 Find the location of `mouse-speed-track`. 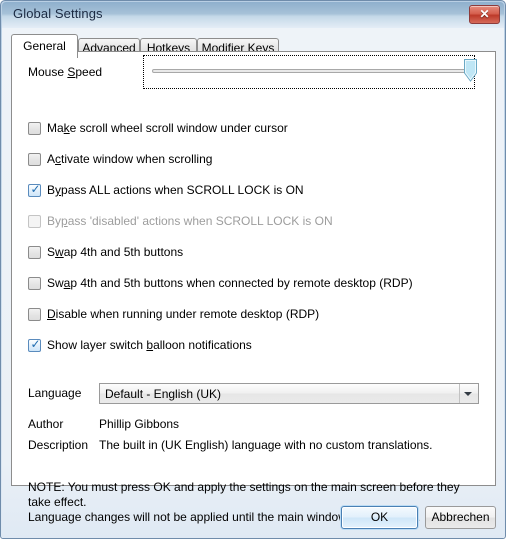

mouse-speed-track is located at coordinates (309, 71).